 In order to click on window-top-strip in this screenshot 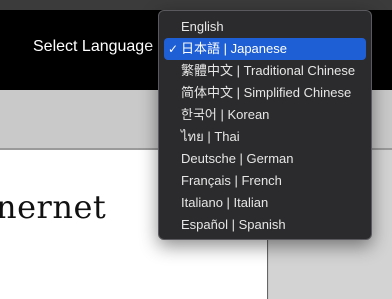, I will do `click(196, 5)`.